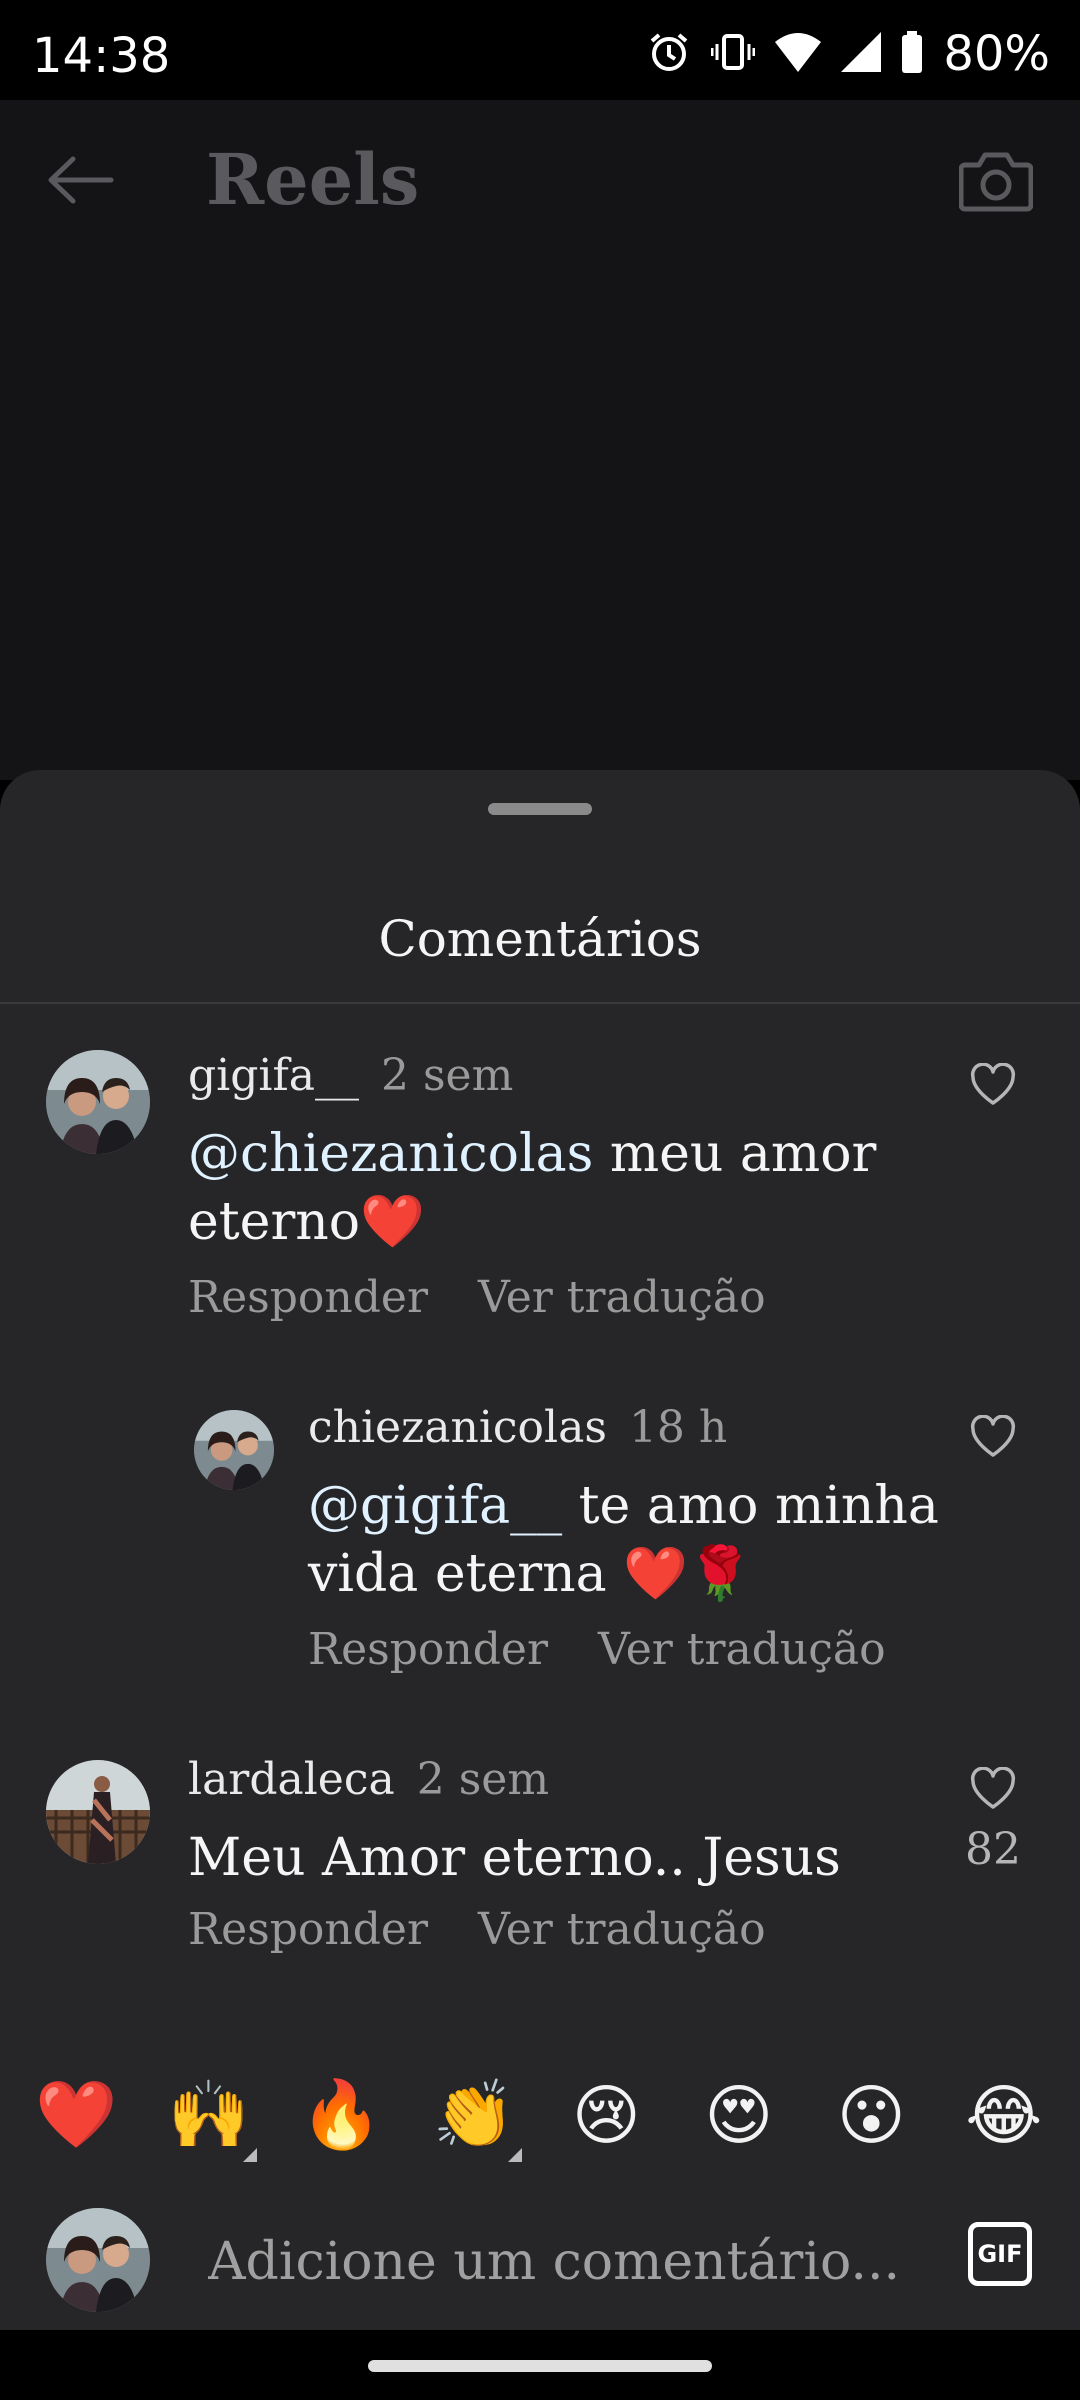  What do you see at coordinates (540, 2115) in the screenshot?
I see `emoji-bar: ❤️ 🙌 🔥 👏 😢 😍 😮 😂` at bounding box center [540, 2115].